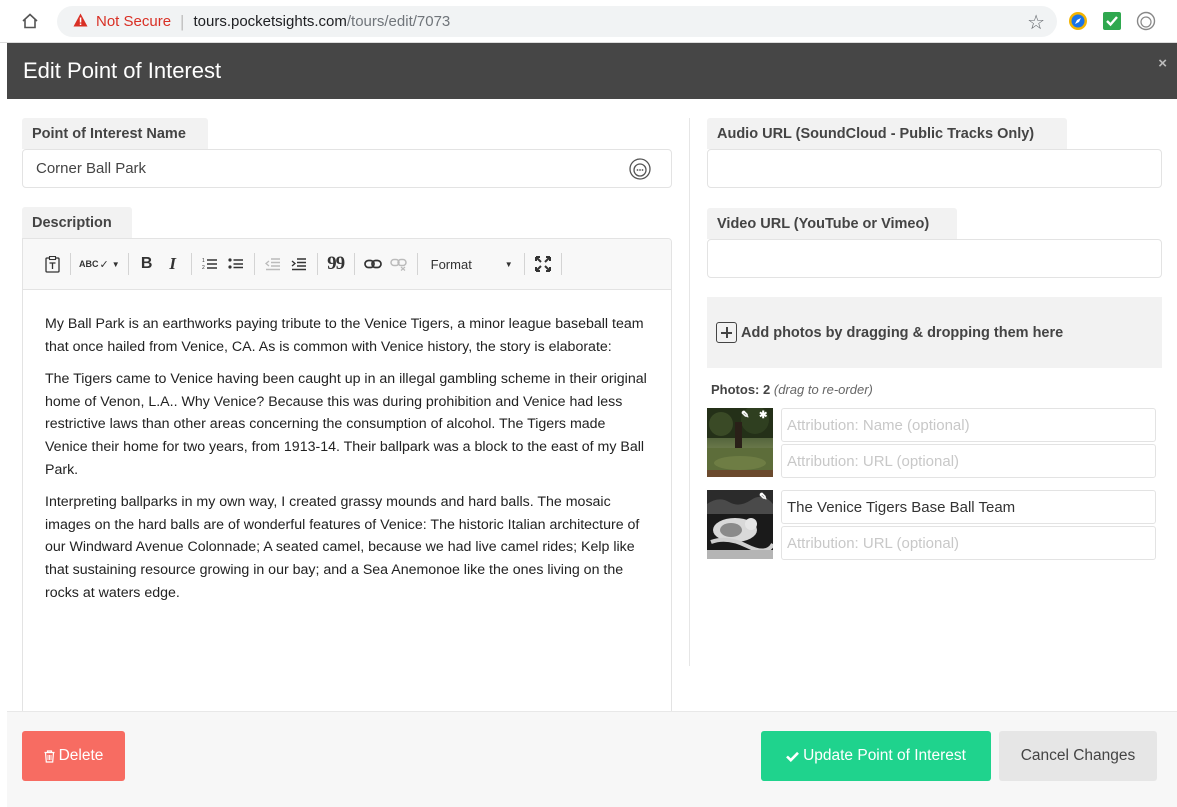 This screenshot has height=807, width=1177. Describe the element at coordinates (1036, 22) in the screenshot. I see `star-icon: ☆` at that location.